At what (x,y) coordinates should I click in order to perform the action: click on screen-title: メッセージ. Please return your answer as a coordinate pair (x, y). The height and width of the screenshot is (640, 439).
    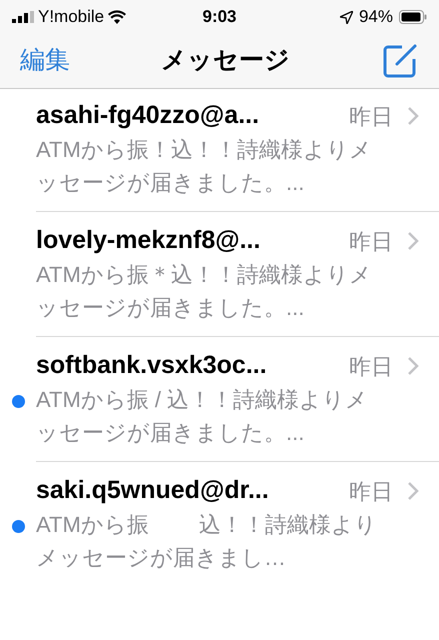
    Looking at the image, I should click on (225, 60).